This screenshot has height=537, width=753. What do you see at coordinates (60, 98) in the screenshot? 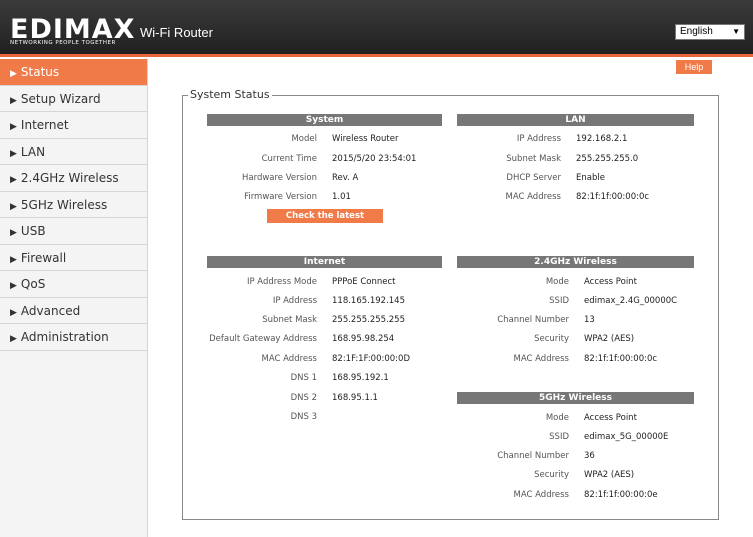
I see `sidebar-item-label: Setup Wizard` at bounding box center [60, 98].